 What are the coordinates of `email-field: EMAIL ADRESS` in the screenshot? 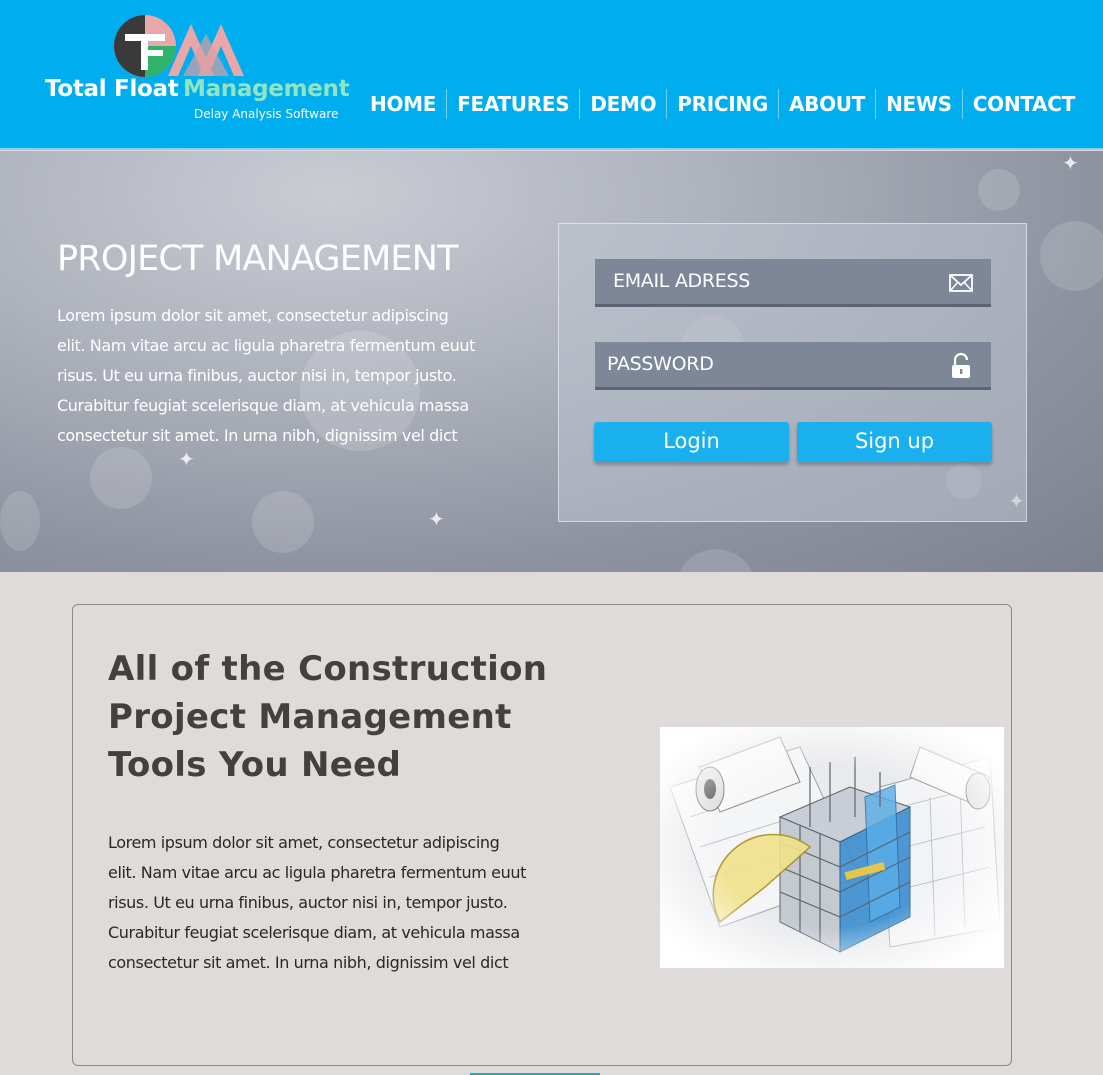 It's located at (793, 283).